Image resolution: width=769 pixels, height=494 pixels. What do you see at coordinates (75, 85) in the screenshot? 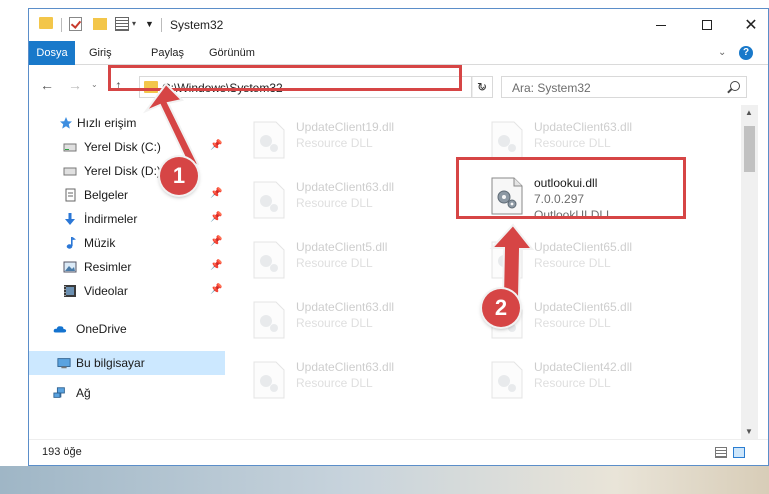
I see `forward-button: →` at bounding box center [75, 85].